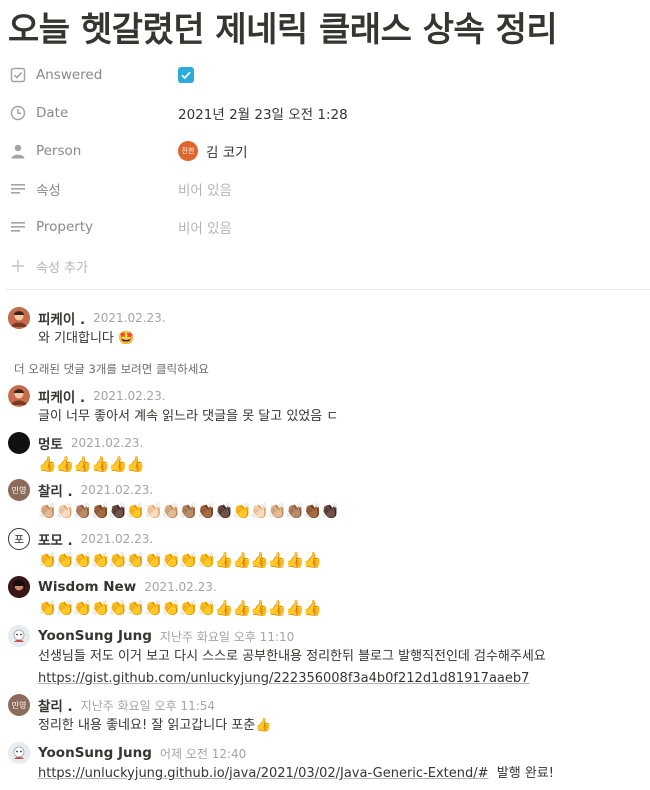 Image resolution: width=650 pixels, height=790 pixels. Describe the element at coordinates (18, 266) in the screenshot. I see `plus-icon` at that location.